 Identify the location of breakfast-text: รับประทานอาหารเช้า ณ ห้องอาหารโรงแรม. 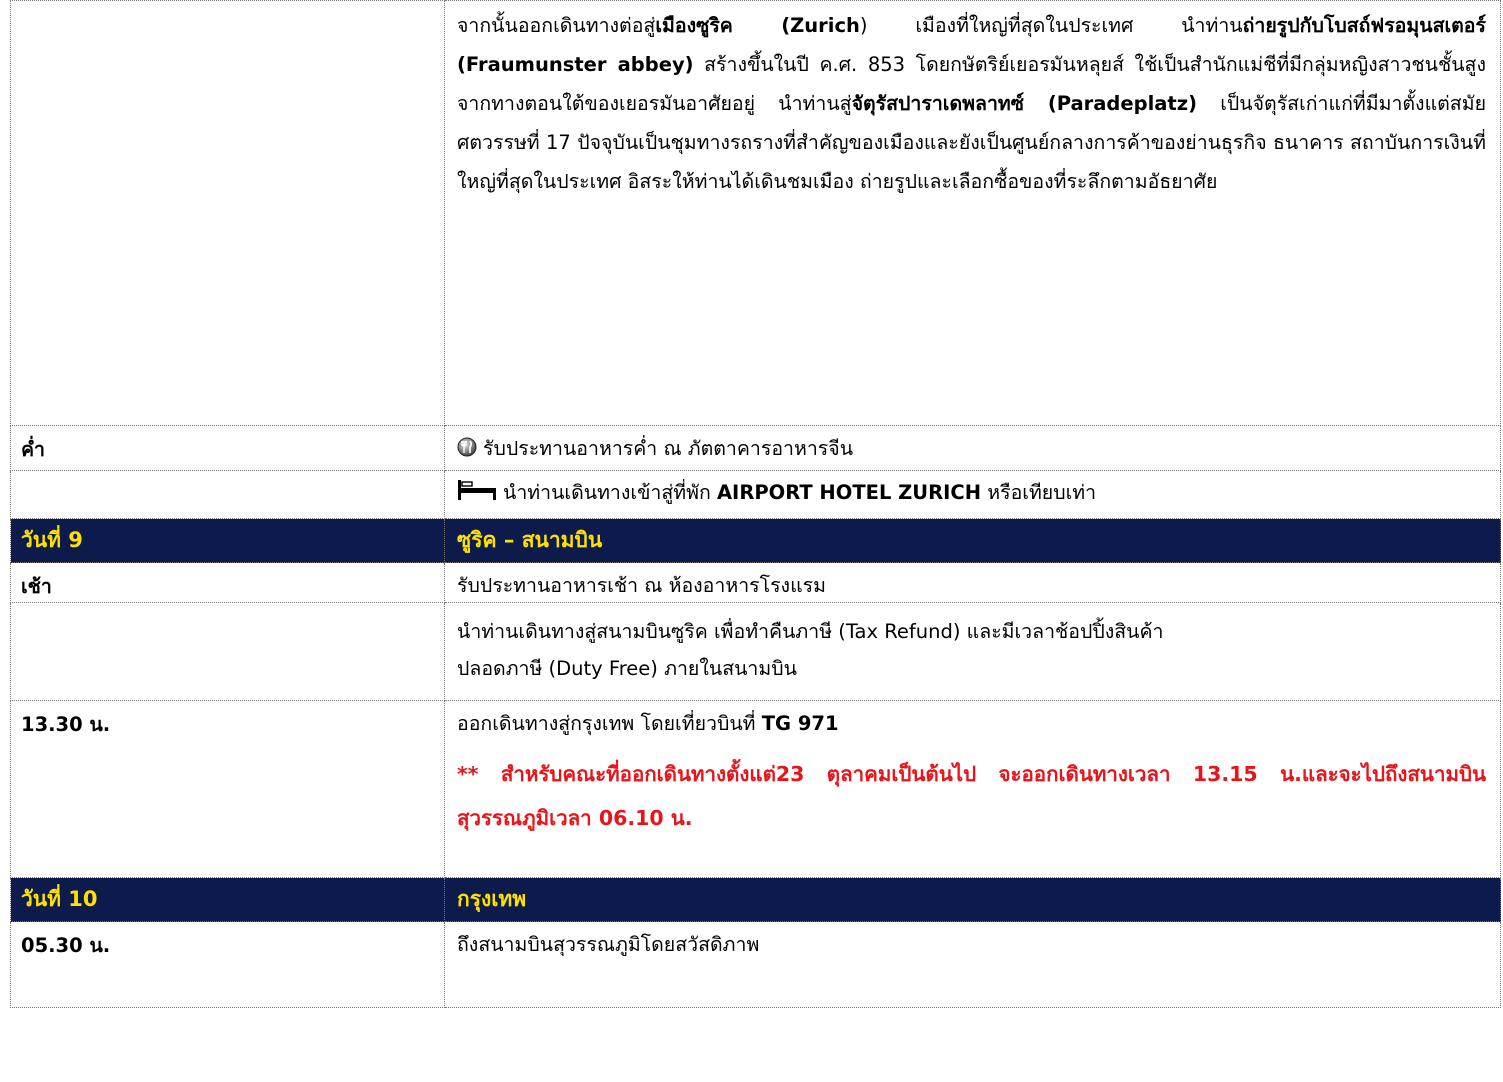
(641, 585).